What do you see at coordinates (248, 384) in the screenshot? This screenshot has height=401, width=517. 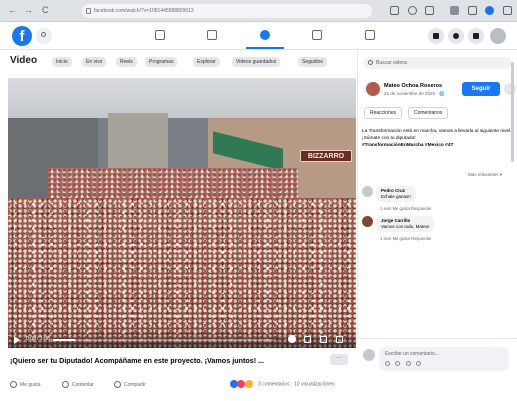 I see `haha-reaction-icon` at bounding box center [248, 384].